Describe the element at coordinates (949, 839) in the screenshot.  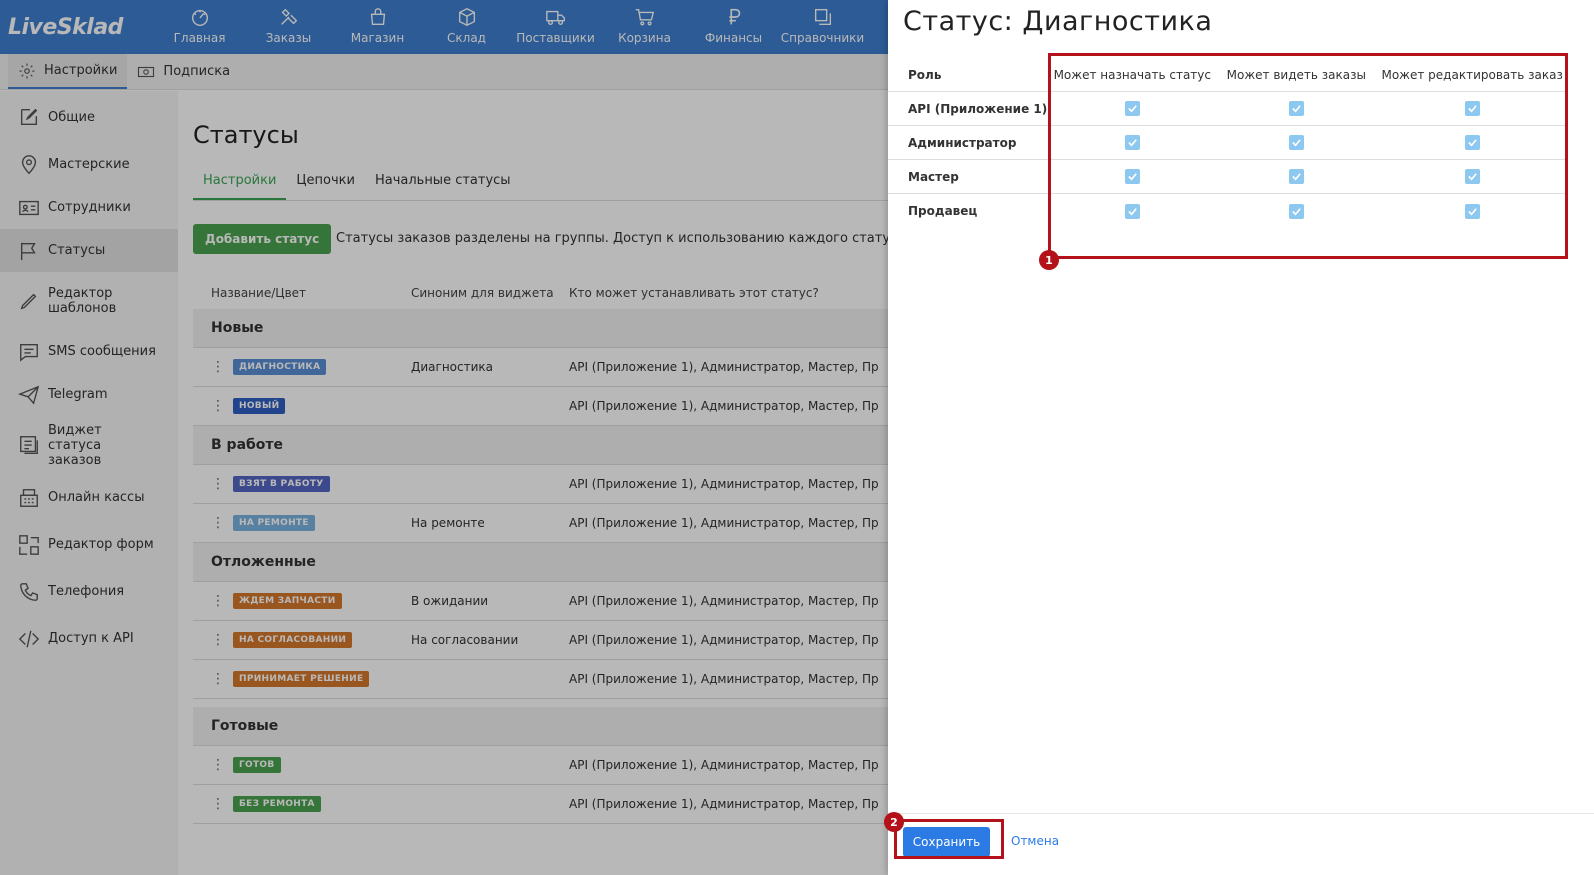
I see `annotation-box-save` at that location.